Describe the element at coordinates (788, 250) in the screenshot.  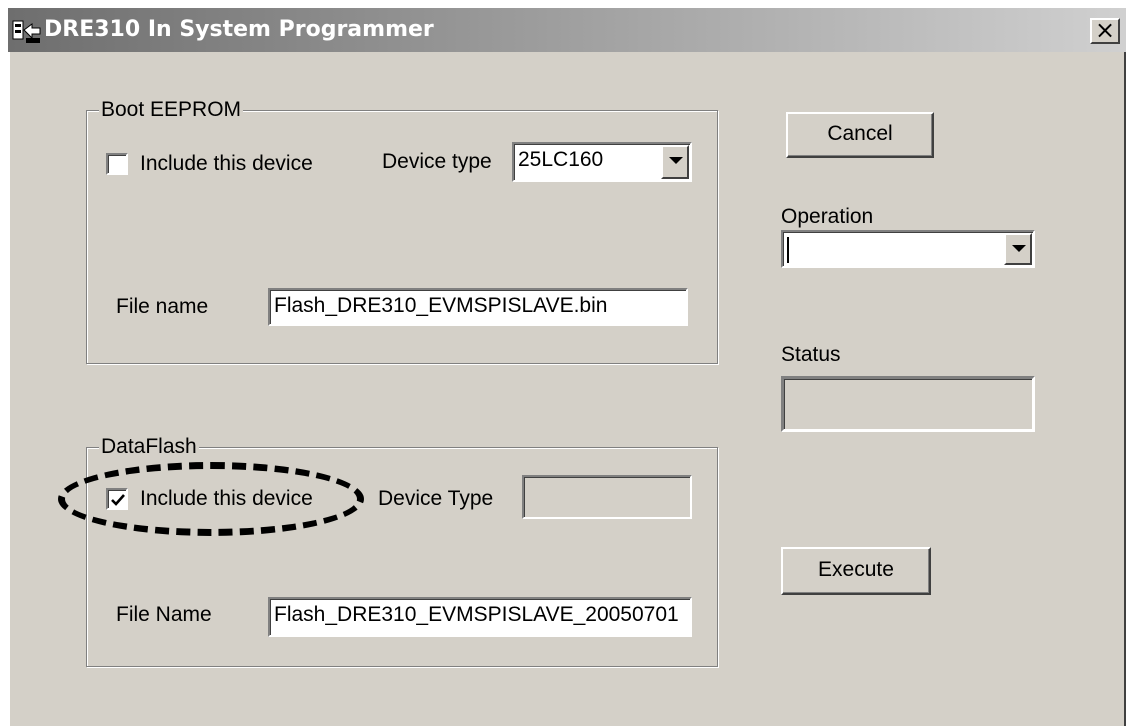
I see `text-caret` at that location.